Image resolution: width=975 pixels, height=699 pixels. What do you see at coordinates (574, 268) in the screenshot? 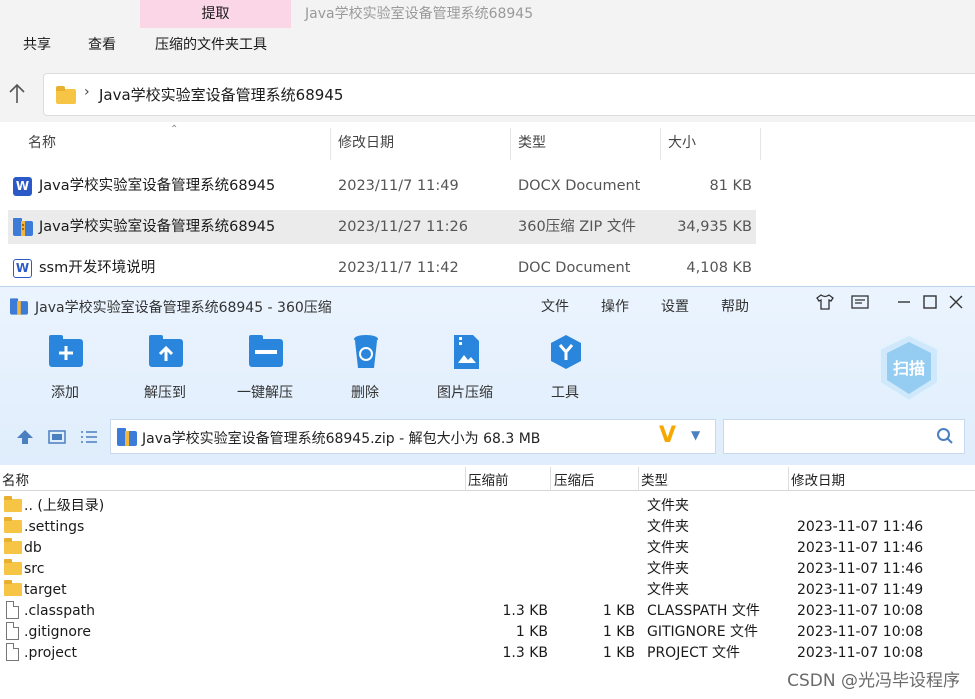
I see `file-type: DOC Document` at bounding box center [574, 268].